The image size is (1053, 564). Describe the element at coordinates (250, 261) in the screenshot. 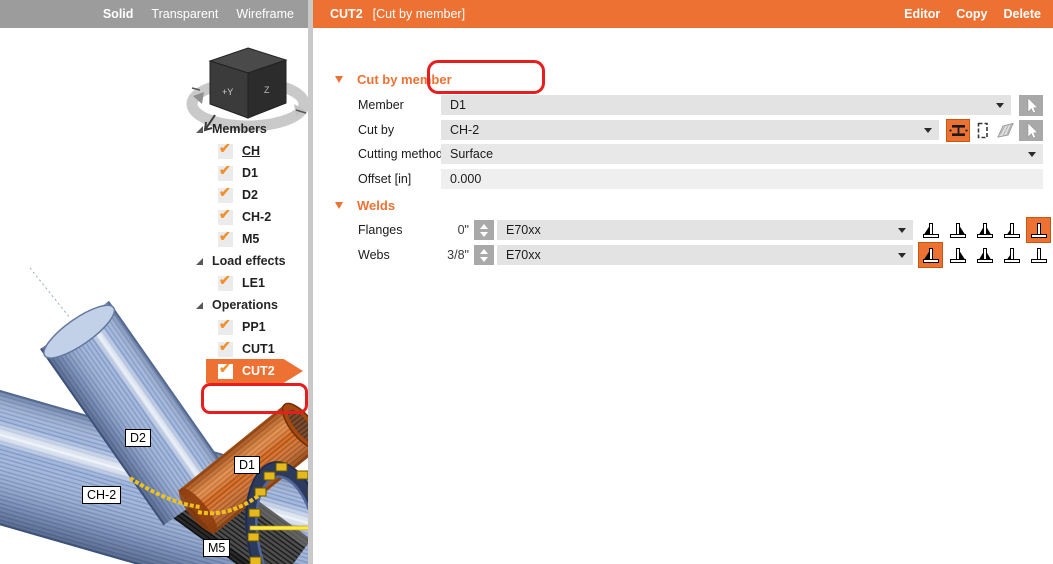

I see `tree-group-load-effects: Load effects` at that location.